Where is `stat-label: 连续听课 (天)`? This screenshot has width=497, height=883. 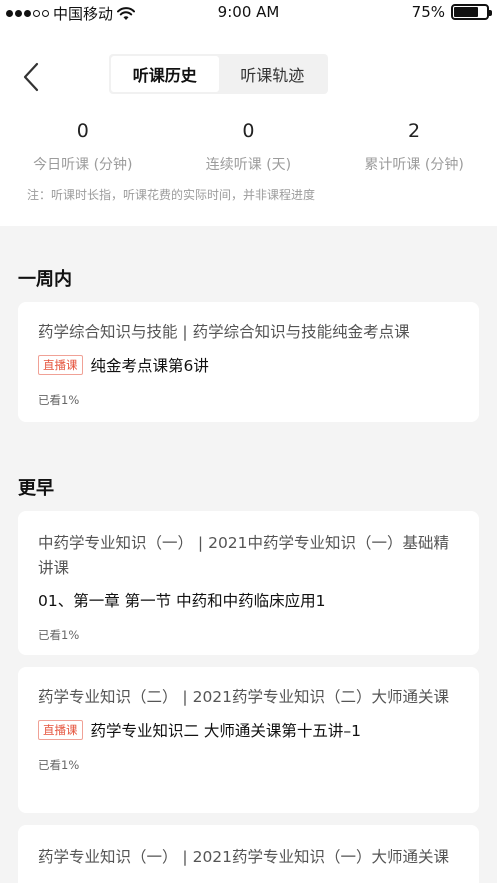
stat-label: 连续听课 (天) is located at coordinates (248, 165).